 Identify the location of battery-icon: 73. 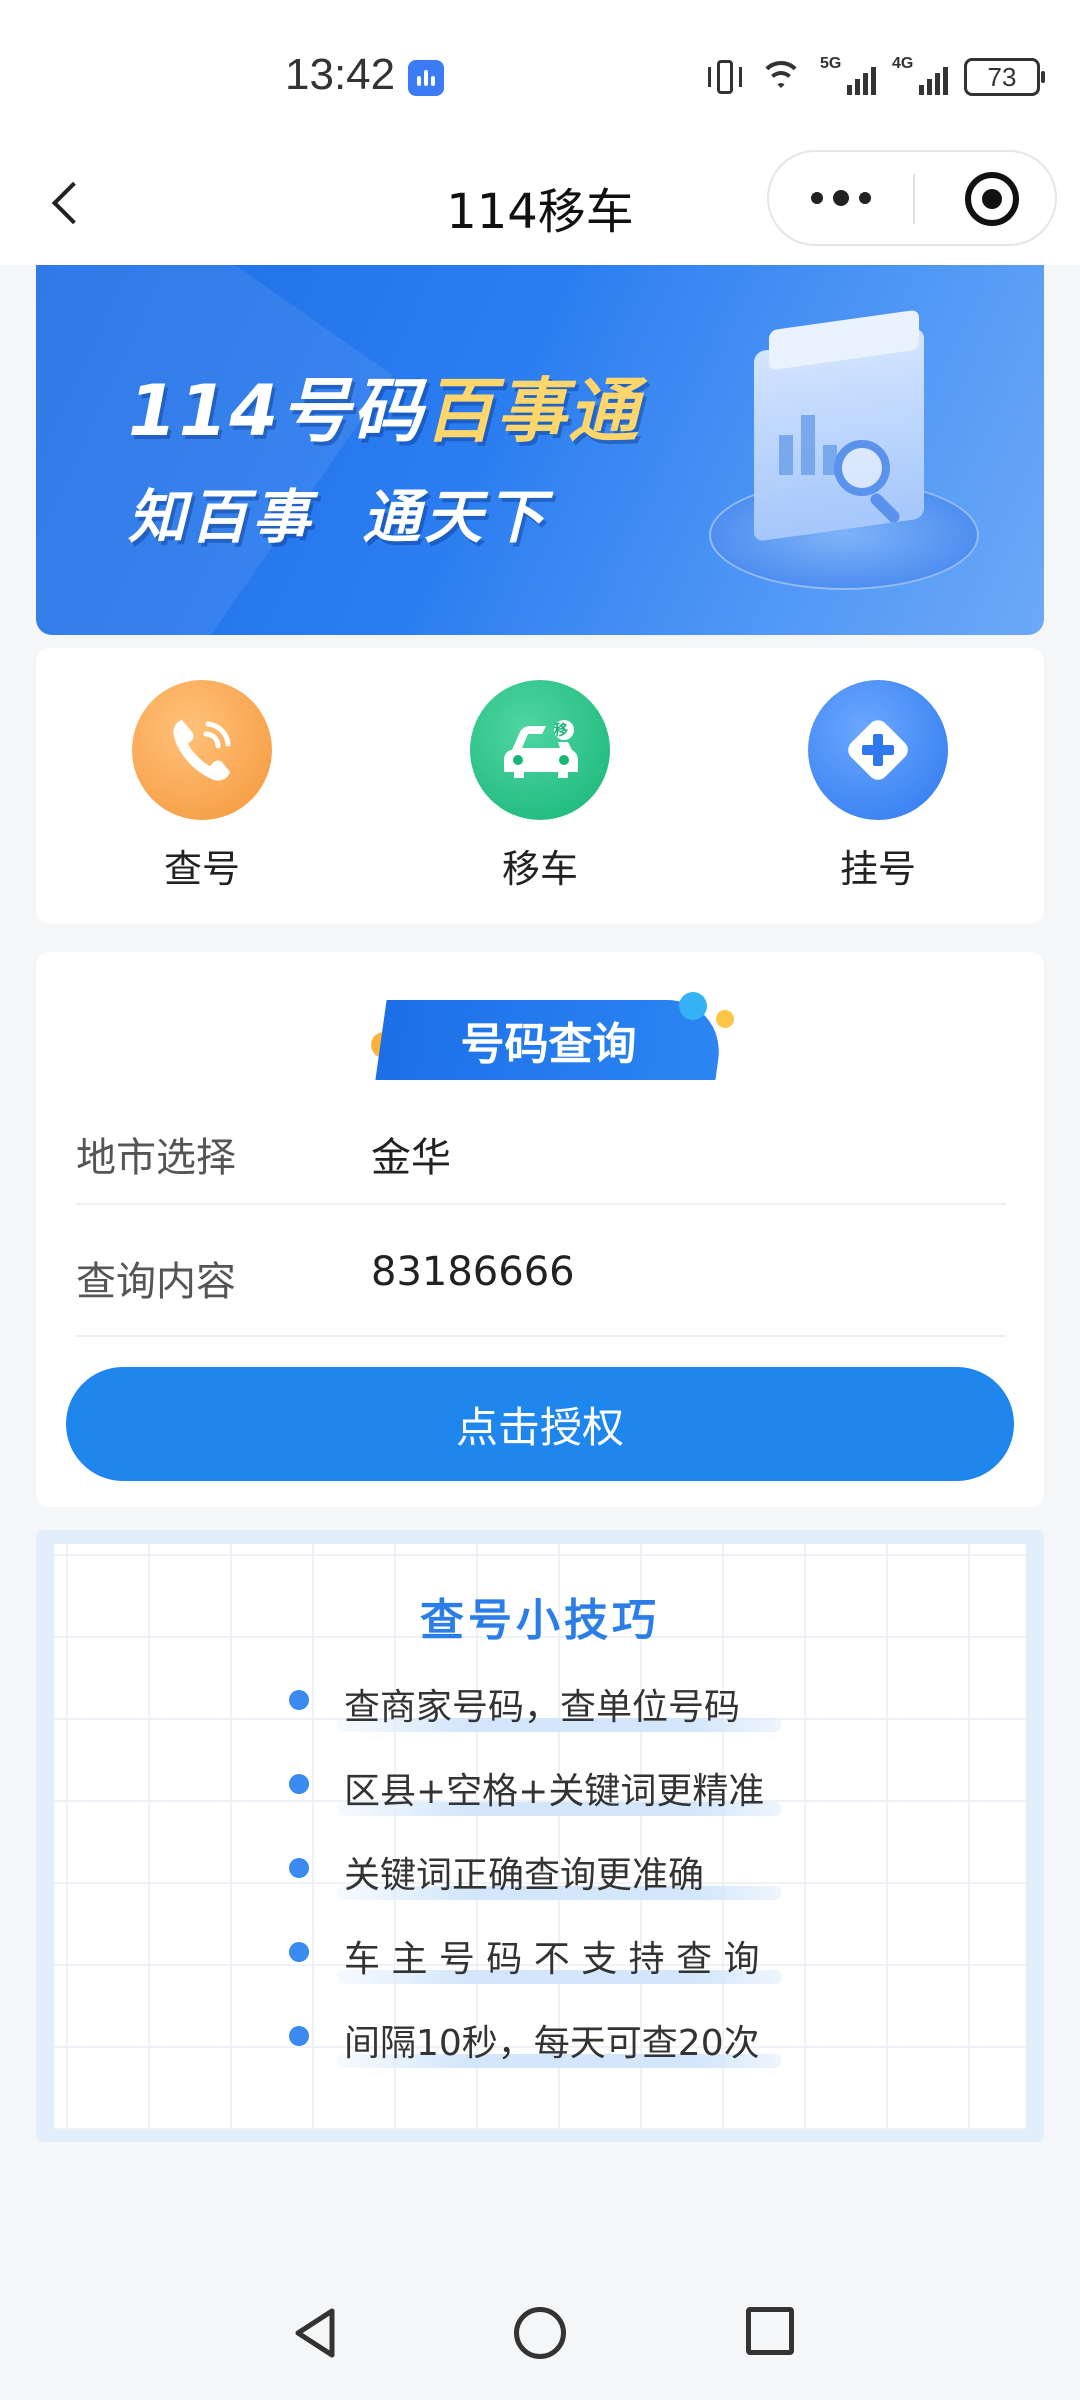
(1004, 77).